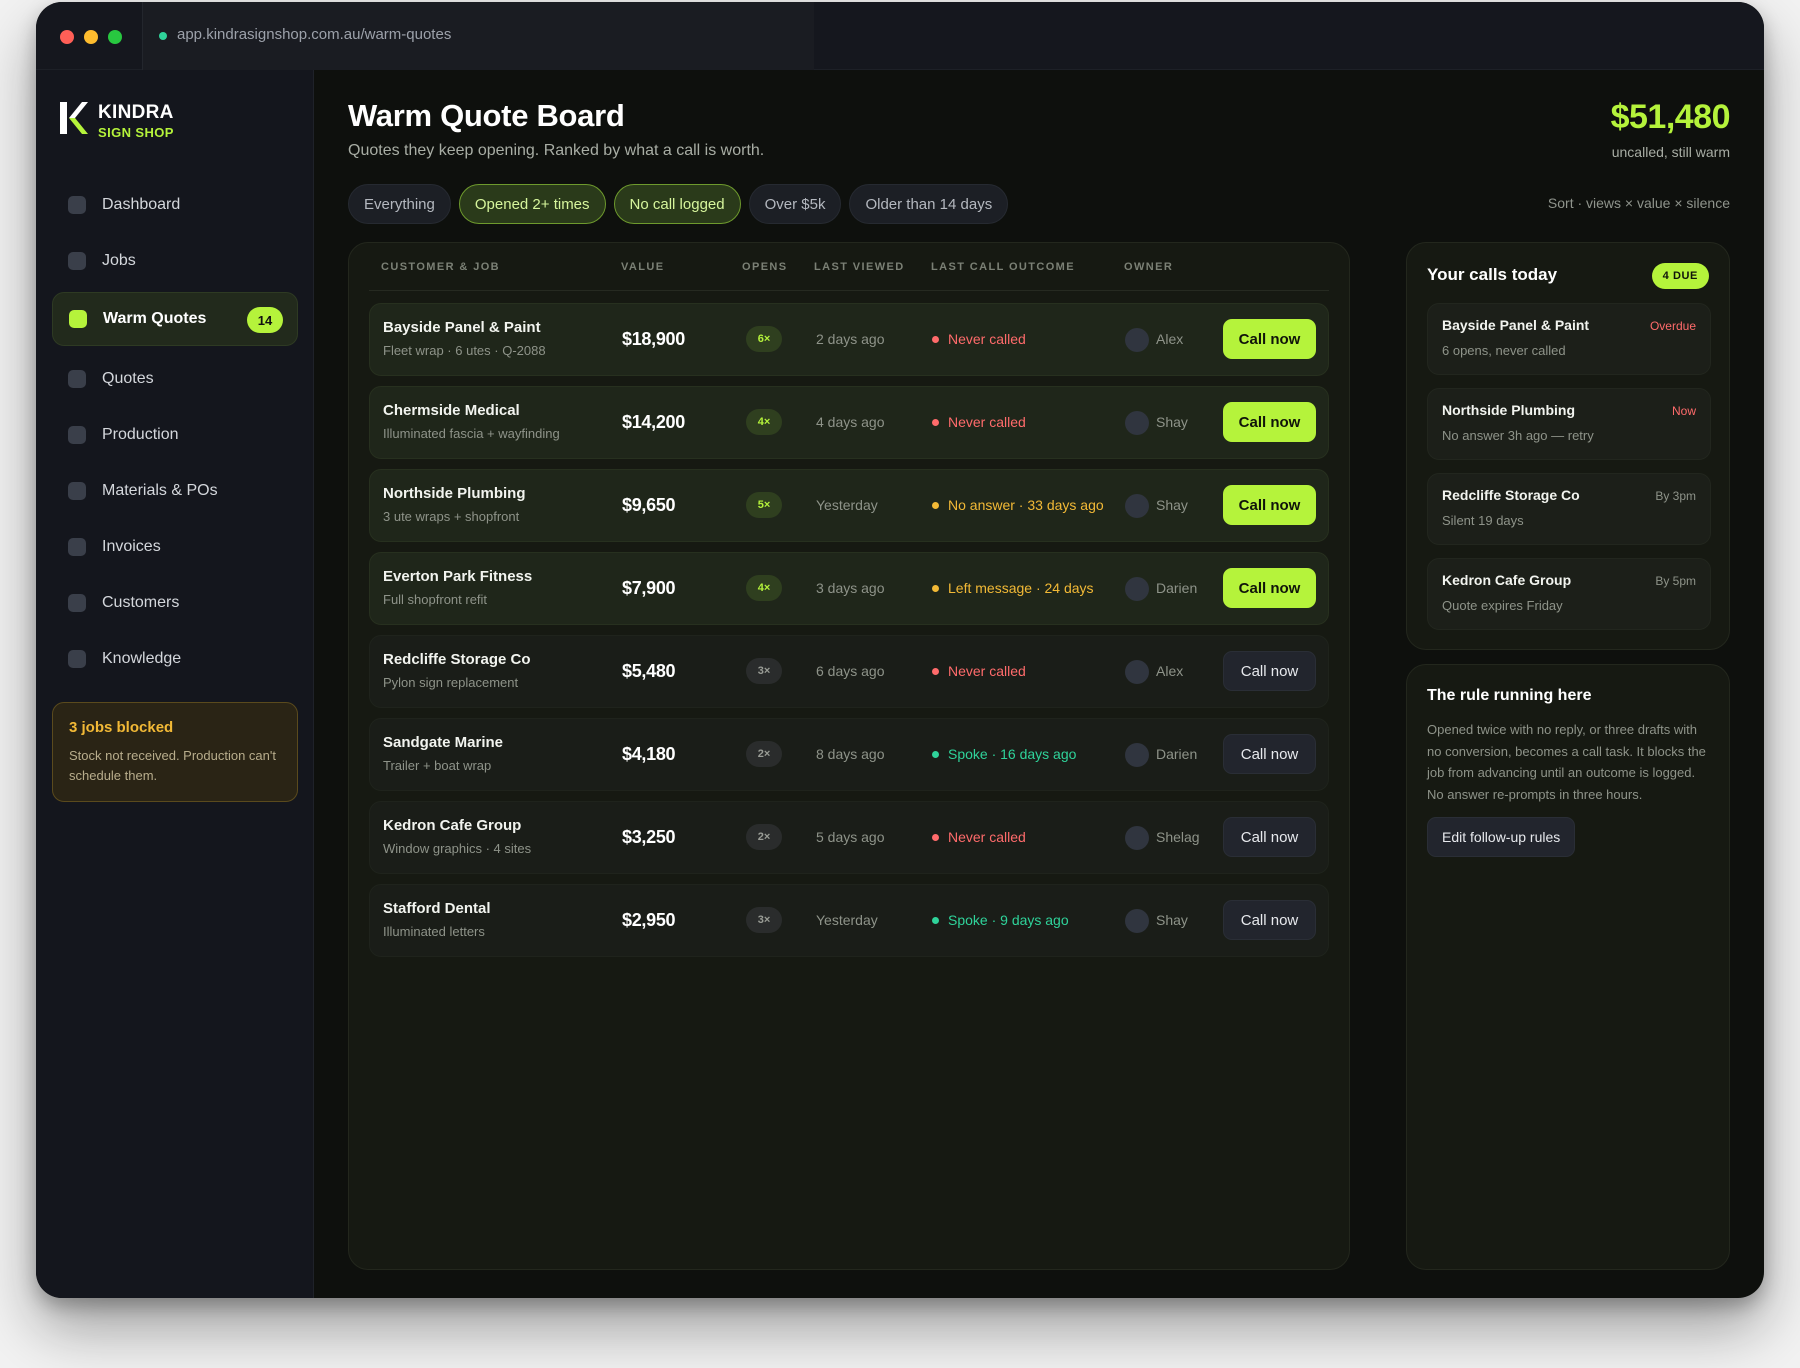 Image resolution: width=1800 pixels, height=1368 pixels. I want to click on last-viewed: 4 days ago, so click(850, 422).